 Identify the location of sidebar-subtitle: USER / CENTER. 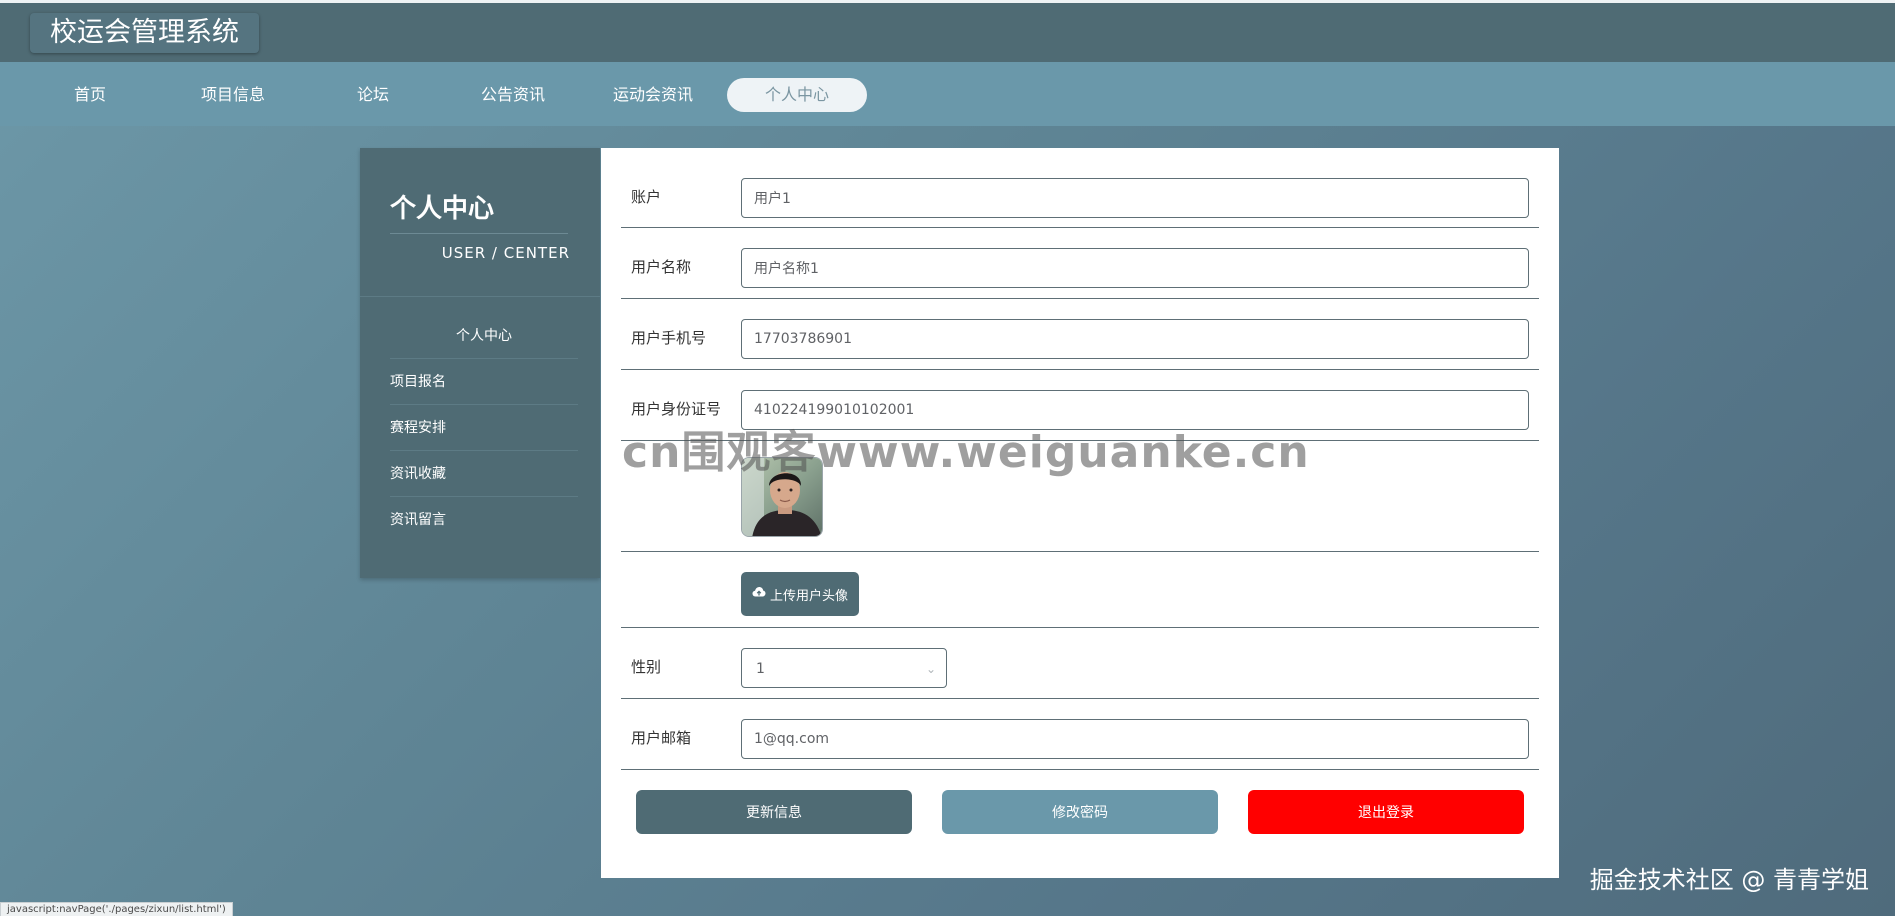
(505, 253).